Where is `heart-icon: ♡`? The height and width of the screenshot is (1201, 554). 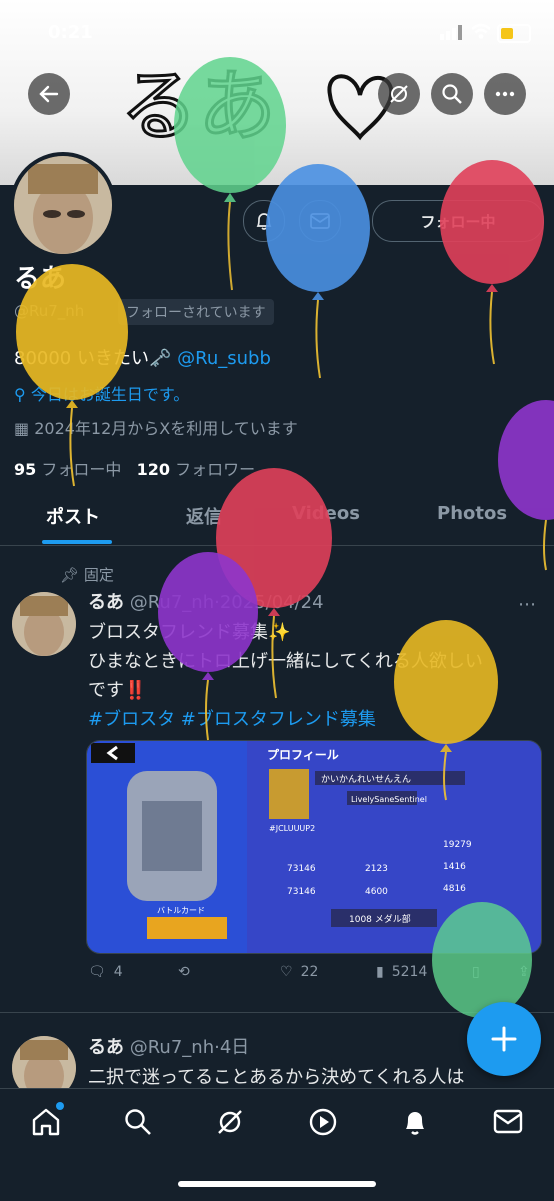
heart-icon: ♡ is located at coordinates (286, 972).